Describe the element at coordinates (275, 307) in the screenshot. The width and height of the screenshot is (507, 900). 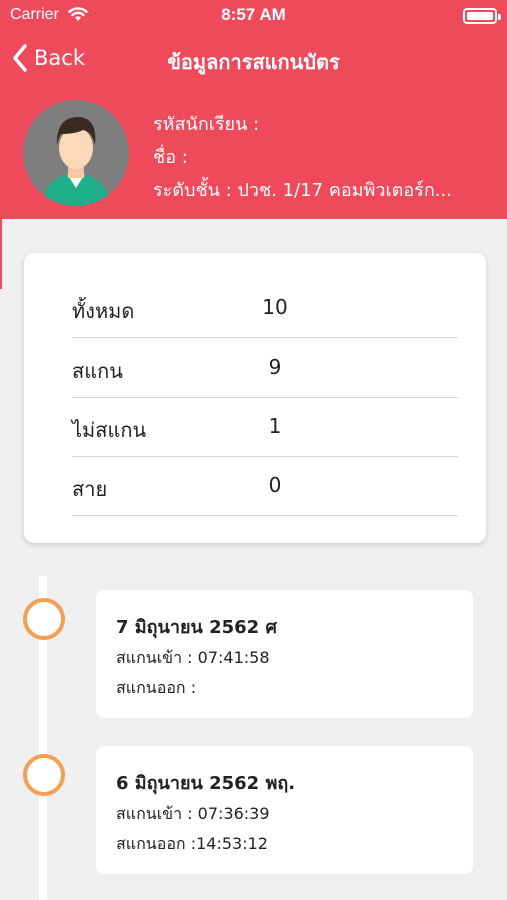
I see `summary-value: 10` at that location.